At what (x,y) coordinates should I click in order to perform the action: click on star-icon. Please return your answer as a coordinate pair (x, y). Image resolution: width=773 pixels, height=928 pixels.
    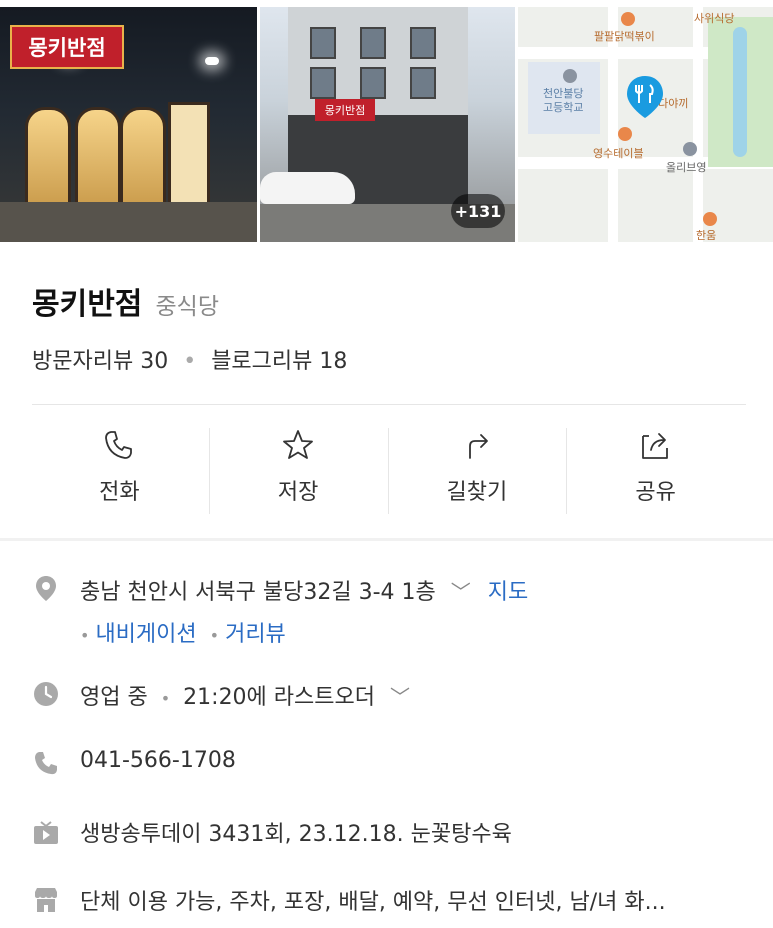
    Looking at the image, I should click on (298, 444).